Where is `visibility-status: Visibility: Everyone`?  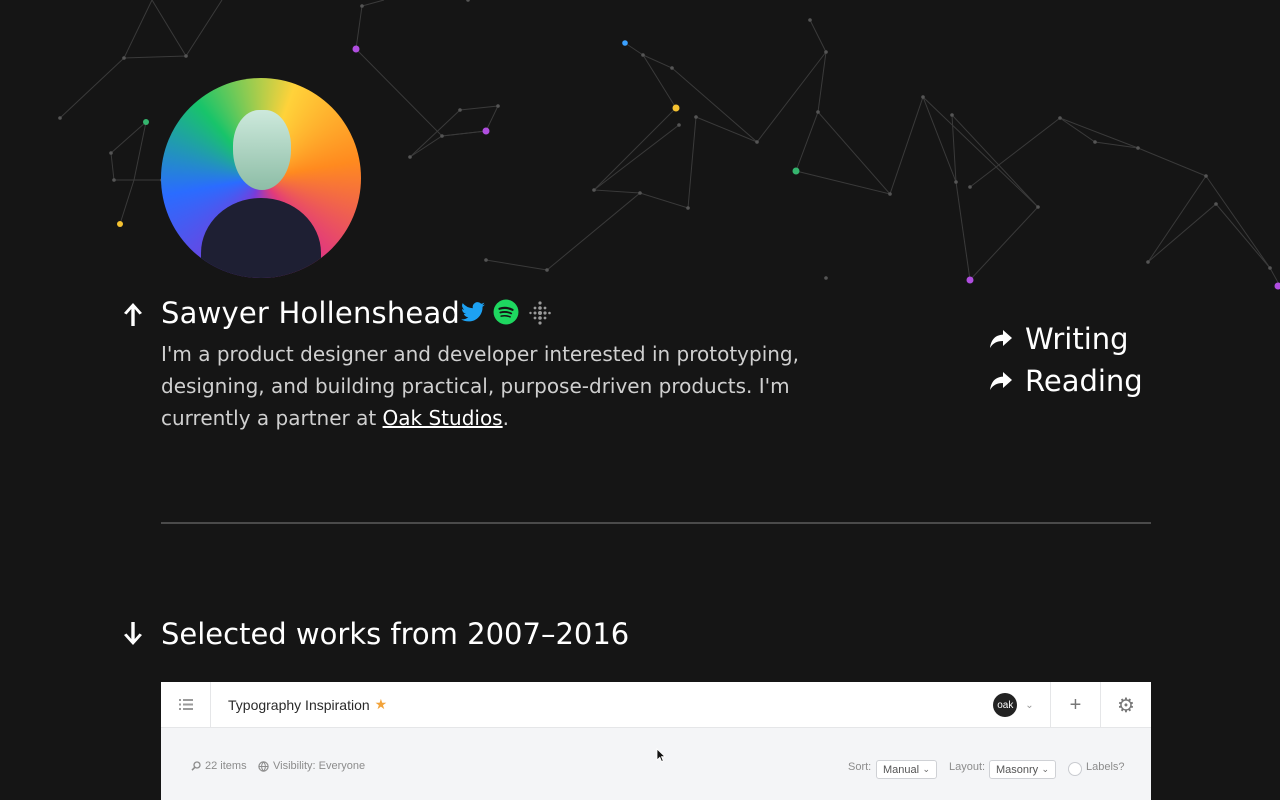
visibility-status: Visibility: Everyone is located at coordinates (311, 766).